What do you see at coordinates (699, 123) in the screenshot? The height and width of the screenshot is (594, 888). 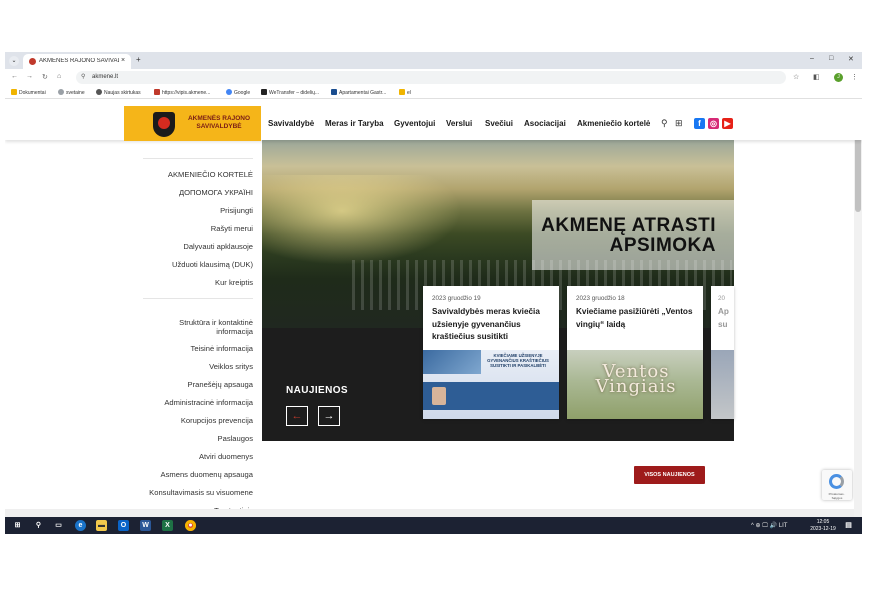 I see `facebook-icon: f` at bounding box center [699, 123].